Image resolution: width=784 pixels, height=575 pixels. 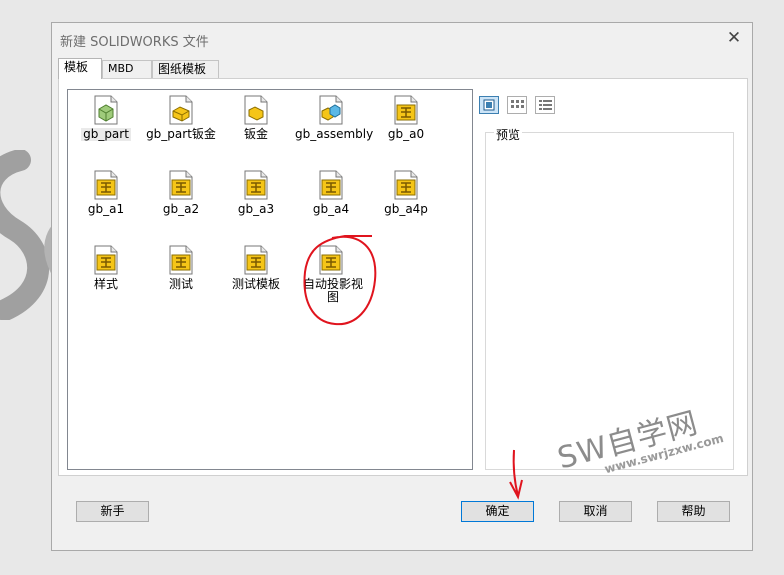 I want to click on template-item: gb_part钣金, so click(x=181, y=118).